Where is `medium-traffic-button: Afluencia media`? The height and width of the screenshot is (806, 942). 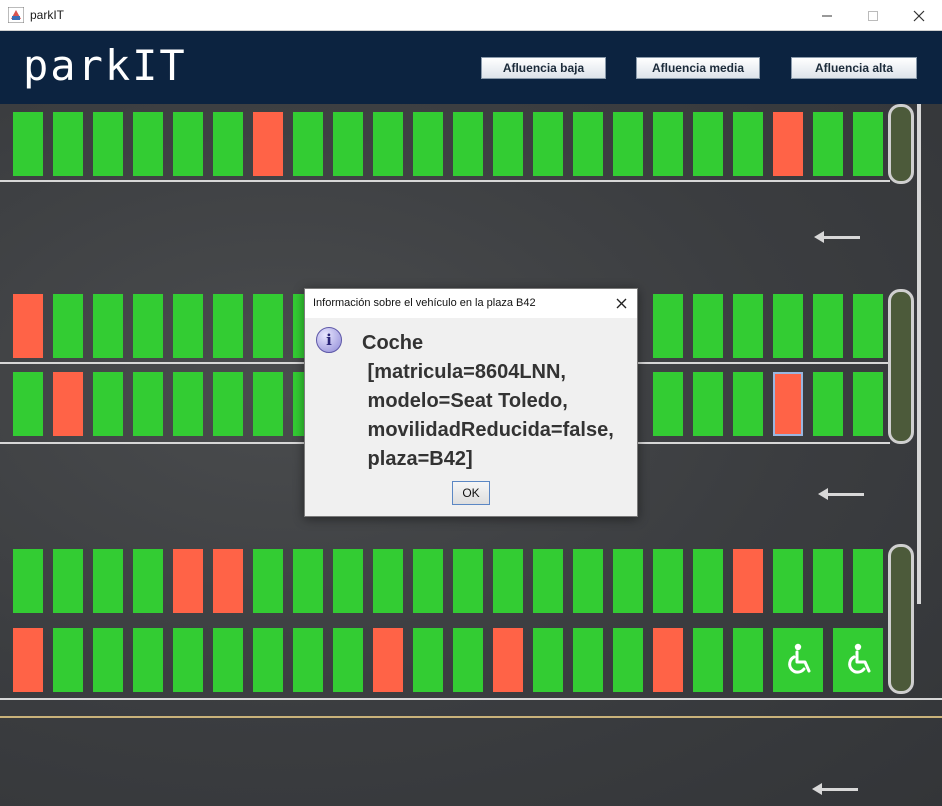 medium-traffic-button: Afluencia media is located at coordinates (698, 68).